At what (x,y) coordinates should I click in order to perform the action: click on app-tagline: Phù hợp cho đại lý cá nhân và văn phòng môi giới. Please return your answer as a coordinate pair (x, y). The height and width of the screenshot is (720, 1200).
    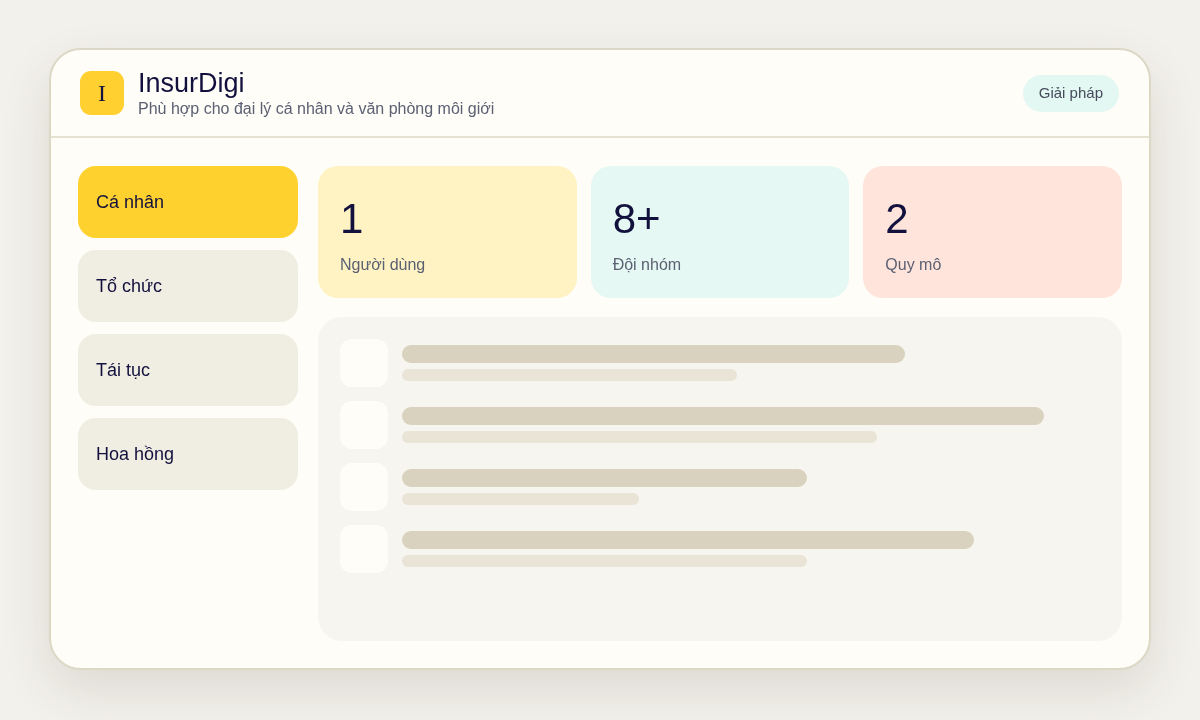
    Looking at the image, I should click on (316, 109).